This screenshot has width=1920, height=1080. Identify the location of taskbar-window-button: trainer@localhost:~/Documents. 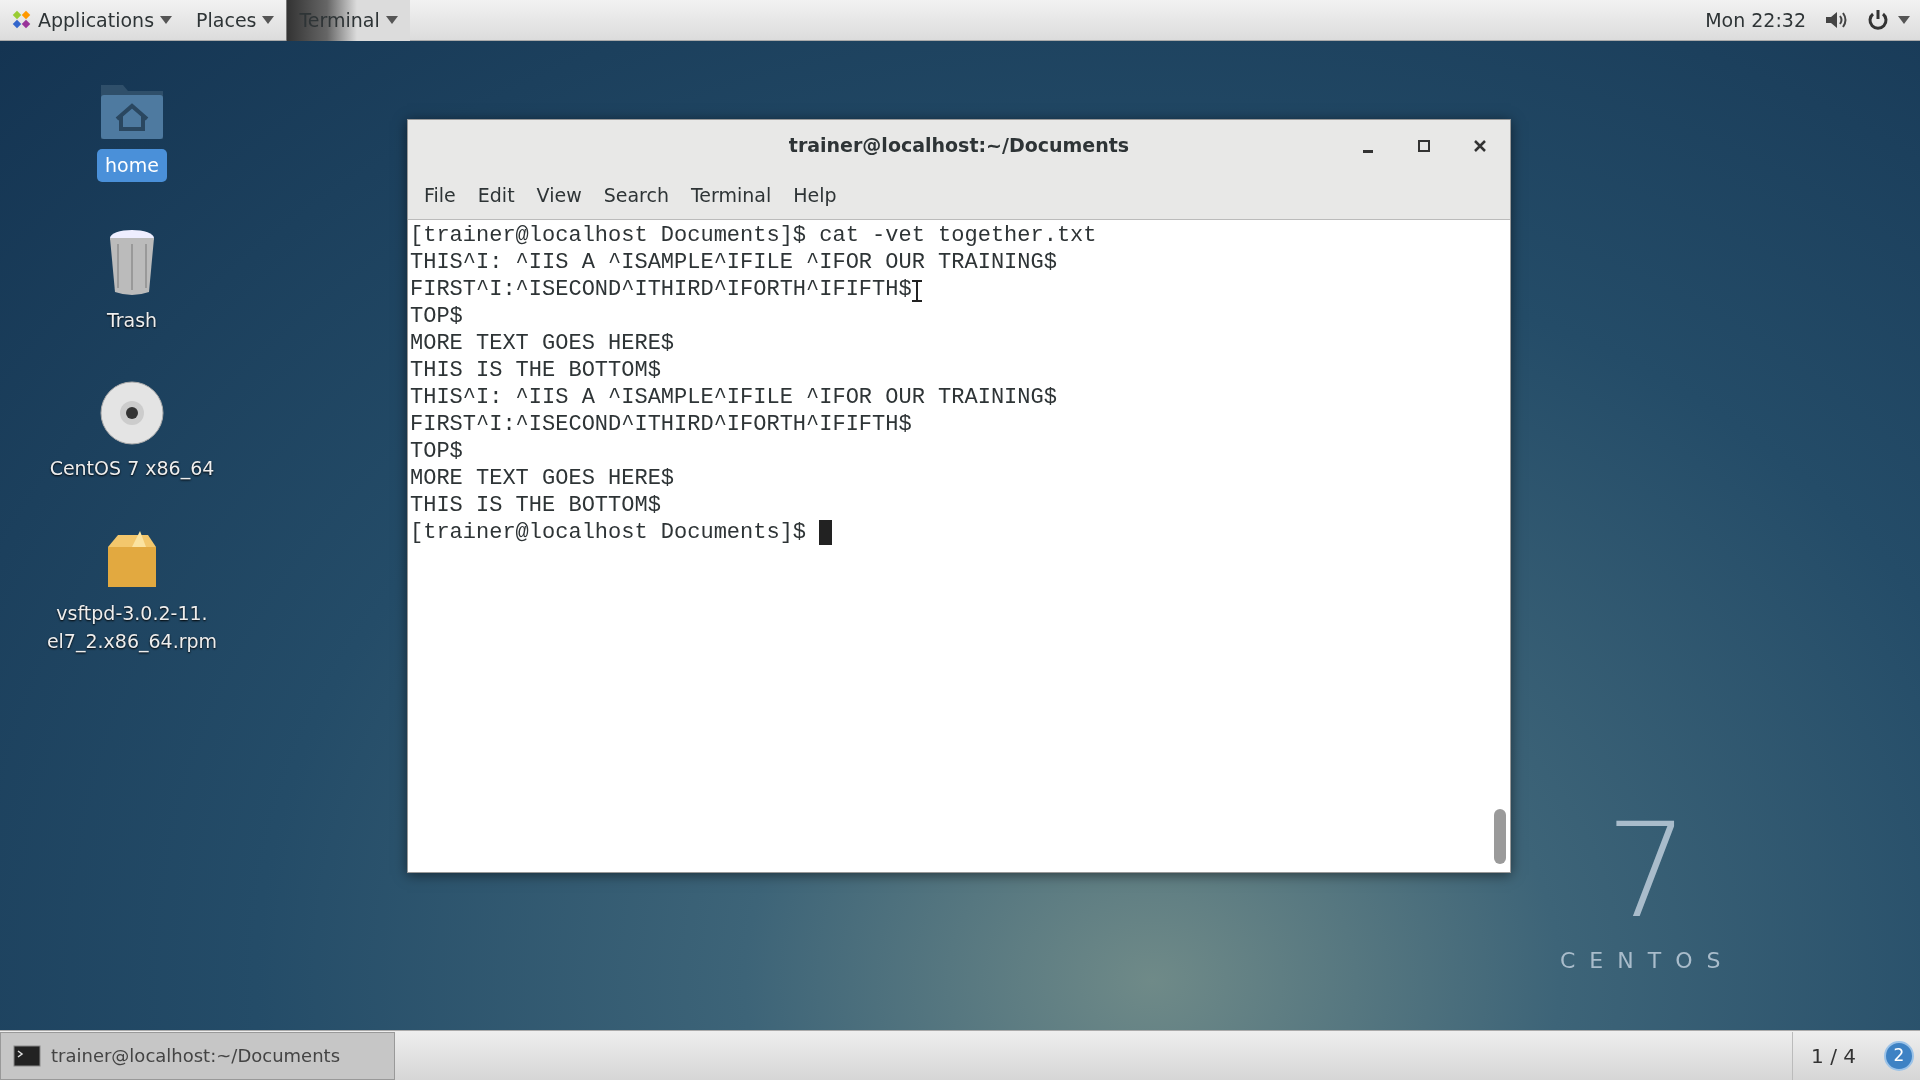
(197, 1055).